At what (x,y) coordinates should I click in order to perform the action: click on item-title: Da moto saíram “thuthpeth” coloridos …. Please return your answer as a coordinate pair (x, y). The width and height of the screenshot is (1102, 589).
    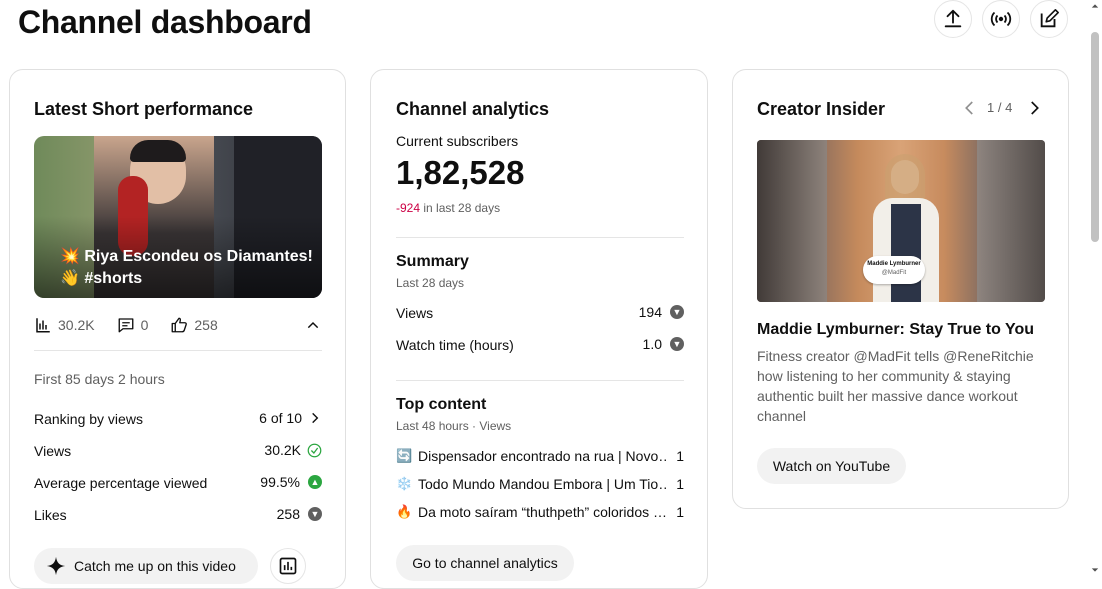
    Looking at the image, I should click on (542, 512).